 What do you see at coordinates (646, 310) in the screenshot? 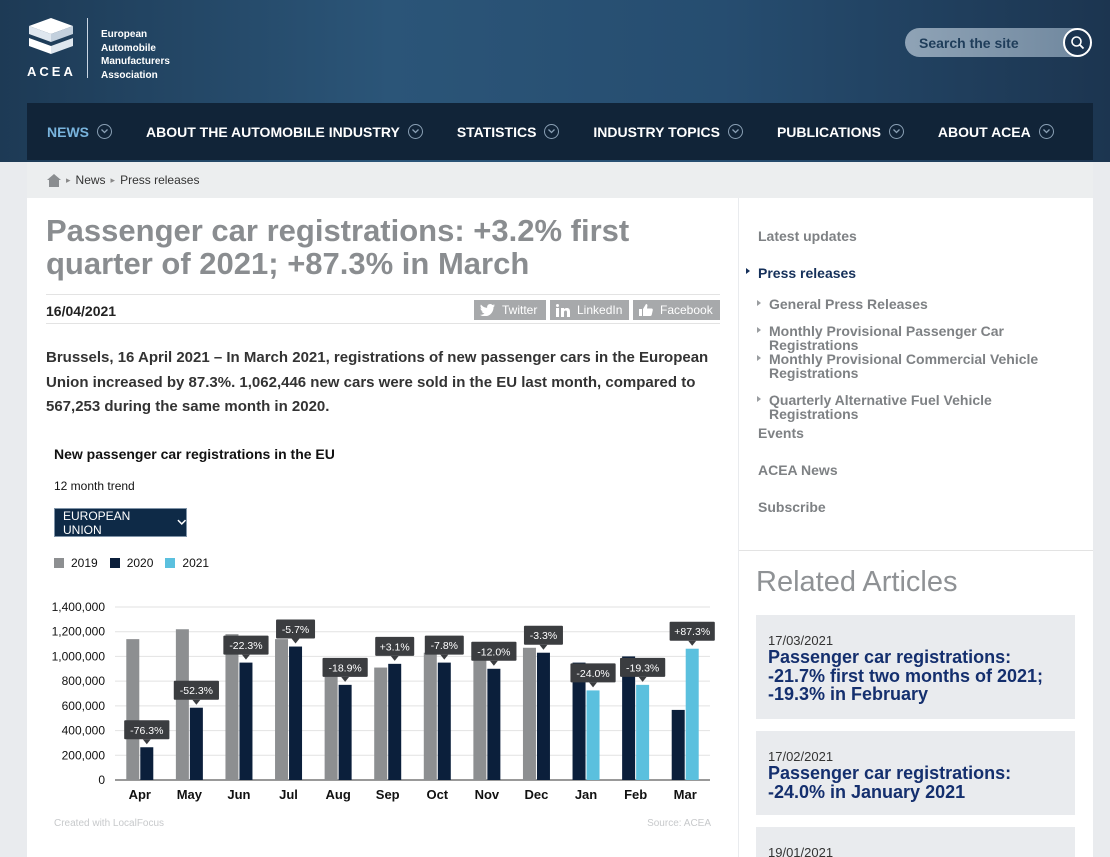
I see `thumbs-up-icon` at bounding box center [646, 310].